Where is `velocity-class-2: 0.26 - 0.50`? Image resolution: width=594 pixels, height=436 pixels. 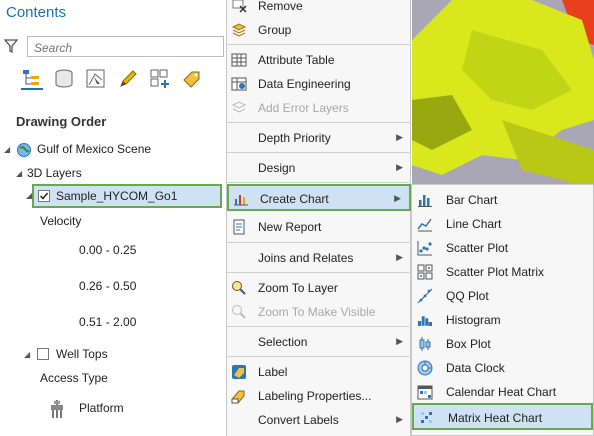
velocity-class-2: 0.26 - 0.50 is located at coordinates (108, 286).